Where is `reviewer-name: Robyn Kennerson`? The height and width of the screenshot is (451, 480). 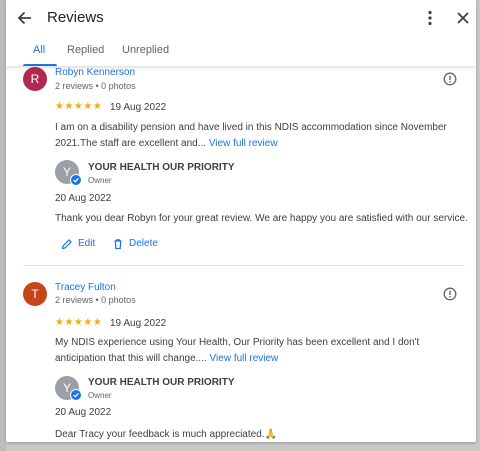 reviewer-name: Robyn Kennerson is located at coordinates (95, 72).